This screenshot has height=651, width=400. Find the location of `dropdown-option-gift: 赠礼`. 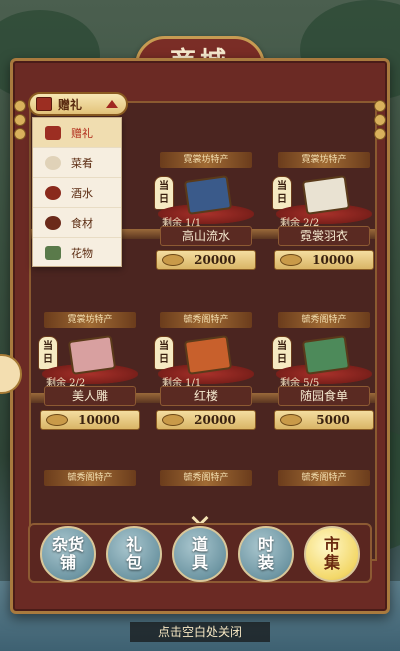

dropdown-option-gift: 赠礼 is located at coordinates (77, 133).